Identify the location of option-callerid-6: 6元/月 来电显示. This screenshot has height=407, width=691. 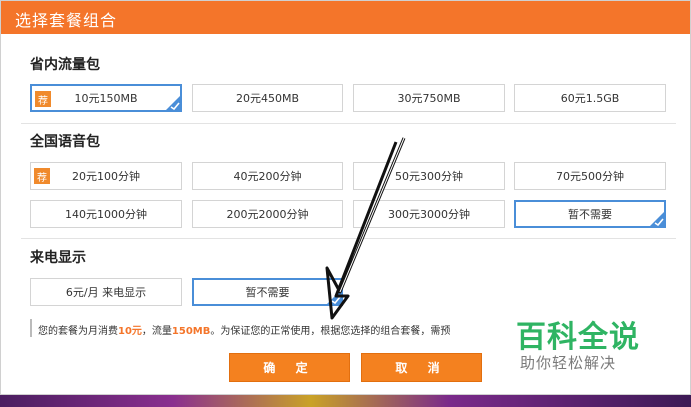
(106, 292).